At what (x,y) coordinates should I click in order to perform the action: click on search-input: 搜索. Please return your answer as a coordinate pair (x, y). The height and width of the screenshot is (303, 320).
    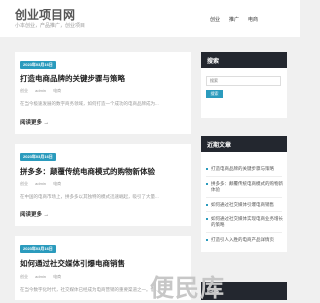
    Looking at the image, I should click on (243, 81).